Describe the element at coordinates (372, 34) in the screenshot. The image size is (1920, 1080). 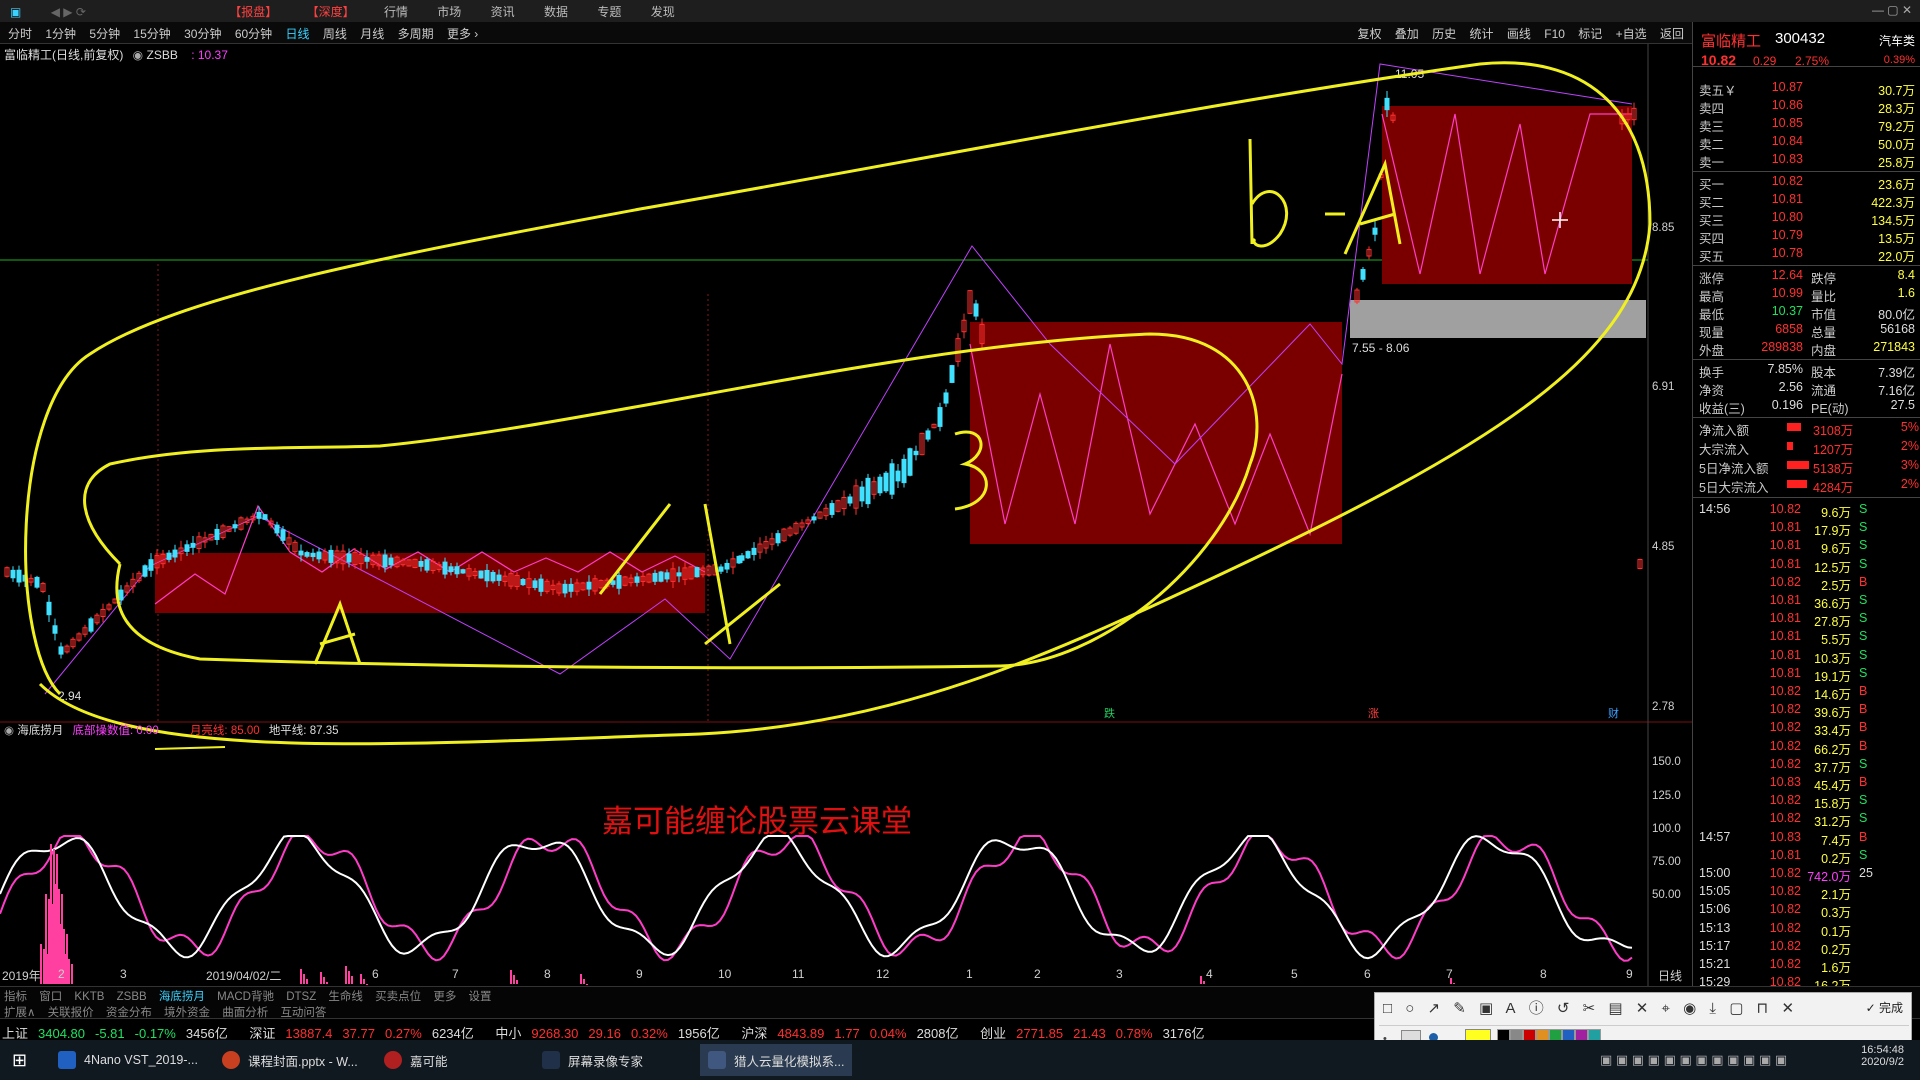
I see `tab-period: 月线` at that location.